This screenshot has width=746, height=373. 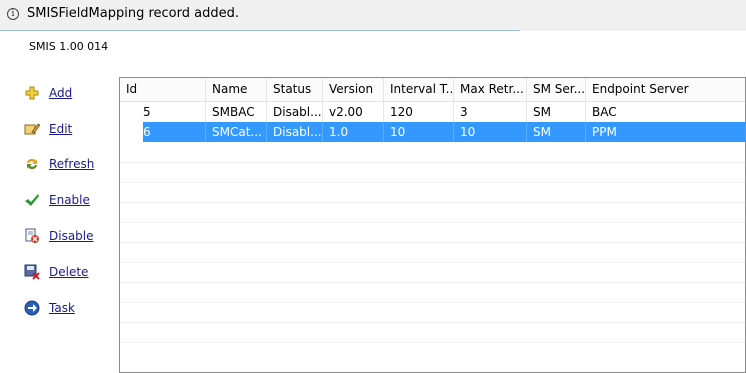 What do you see at coordinates (69, 46) in the screenshot?
I see `page-subtitle: SMIS 1.00 014` at bounding box center [69, 46].